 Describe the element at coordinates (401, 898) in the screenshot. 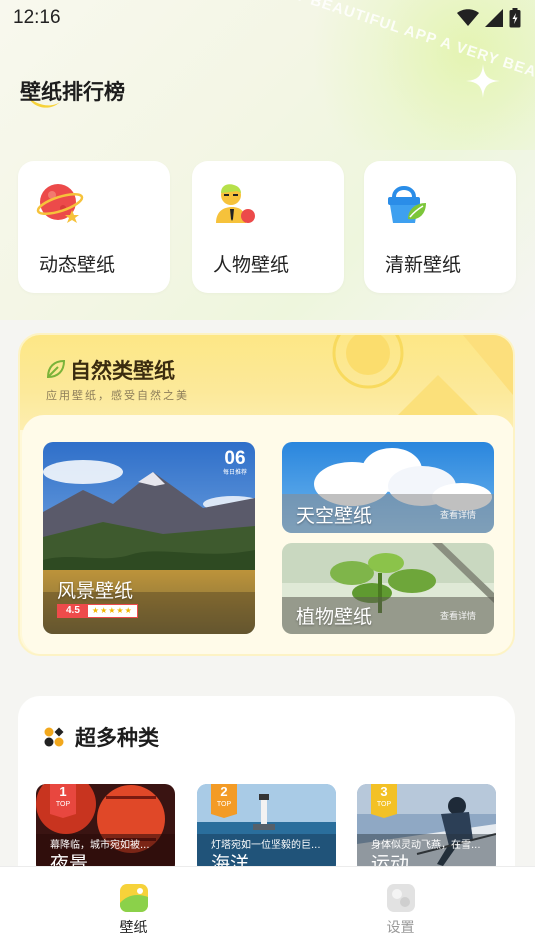

I see `settings-tab-icon` at that location.